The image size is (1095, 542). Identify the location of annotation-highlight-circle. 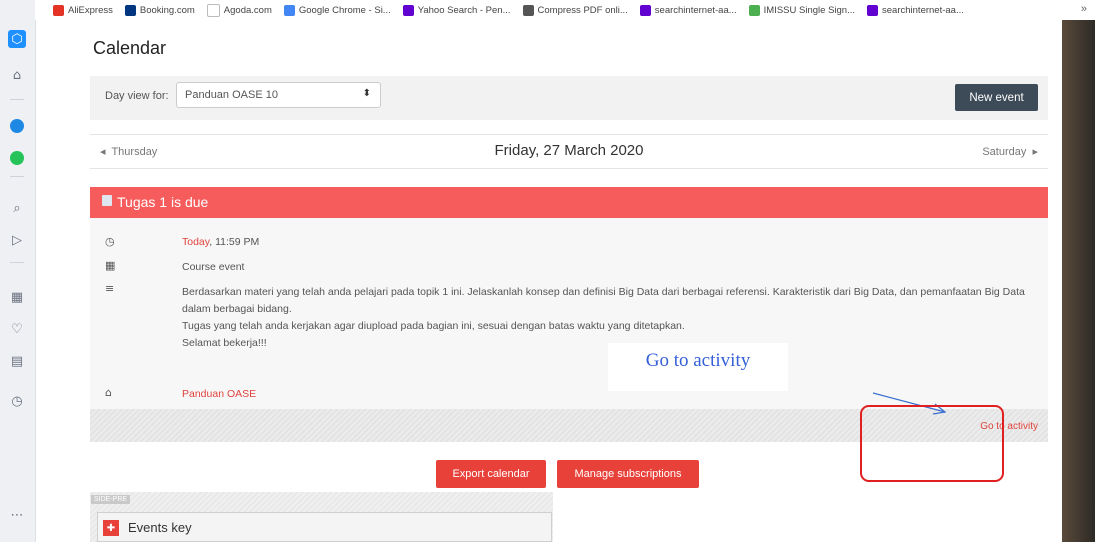
(932, 443).